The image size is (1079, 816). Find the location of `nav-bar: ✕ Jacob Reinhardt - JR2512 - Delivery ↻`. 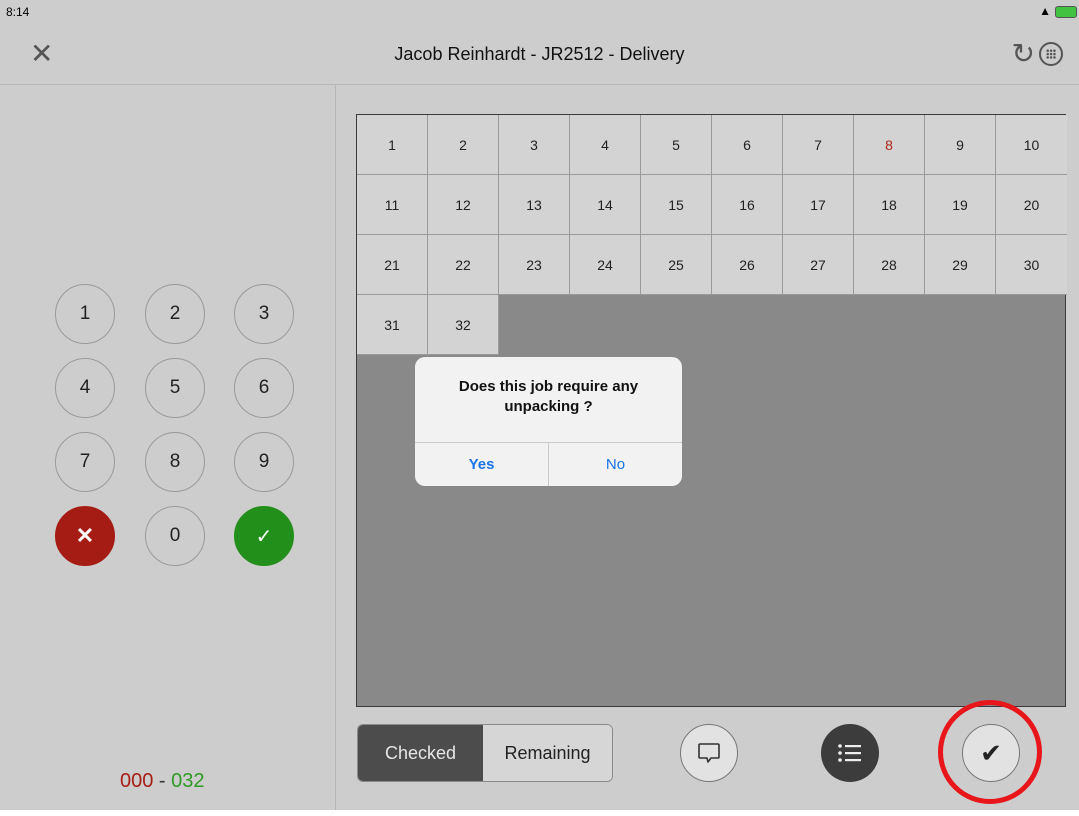

nav-bar: ✕ Jacob Reinhardt - JR2512 - Delivery ↻ is located at coordinates (539, 55).